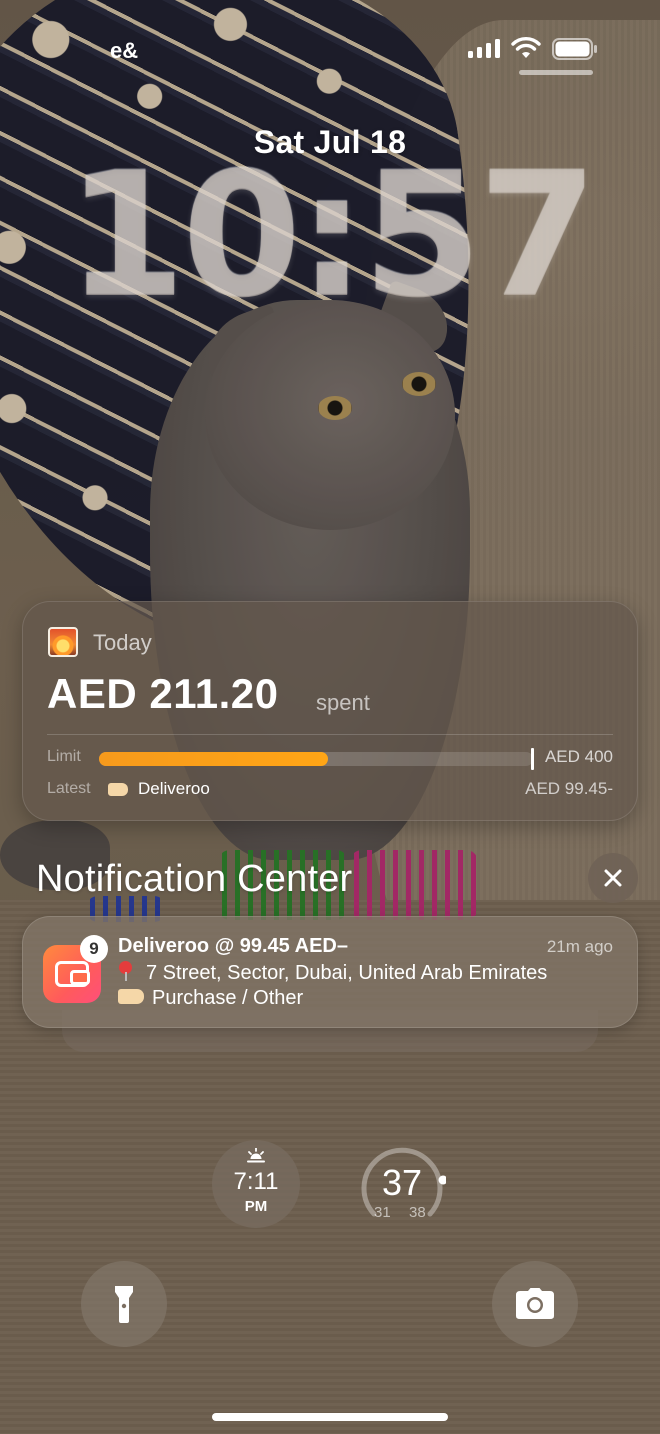 This screenshot has width=660, height=1434. Describe the element at coordinates (122, 642) in the screenshot. I see `widget-period-label: Today` at that location.